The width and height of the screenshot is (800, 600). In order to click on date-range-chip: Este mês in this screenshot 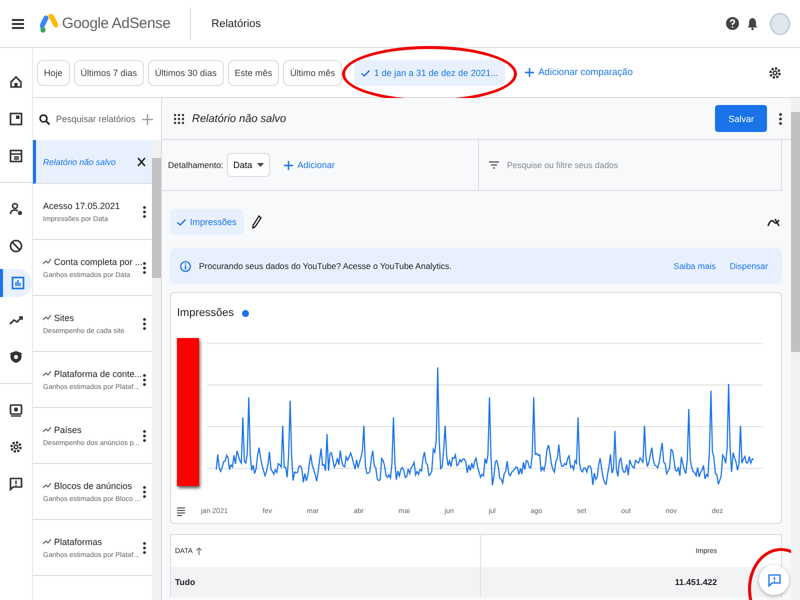, I will do `click(254, 73)`.